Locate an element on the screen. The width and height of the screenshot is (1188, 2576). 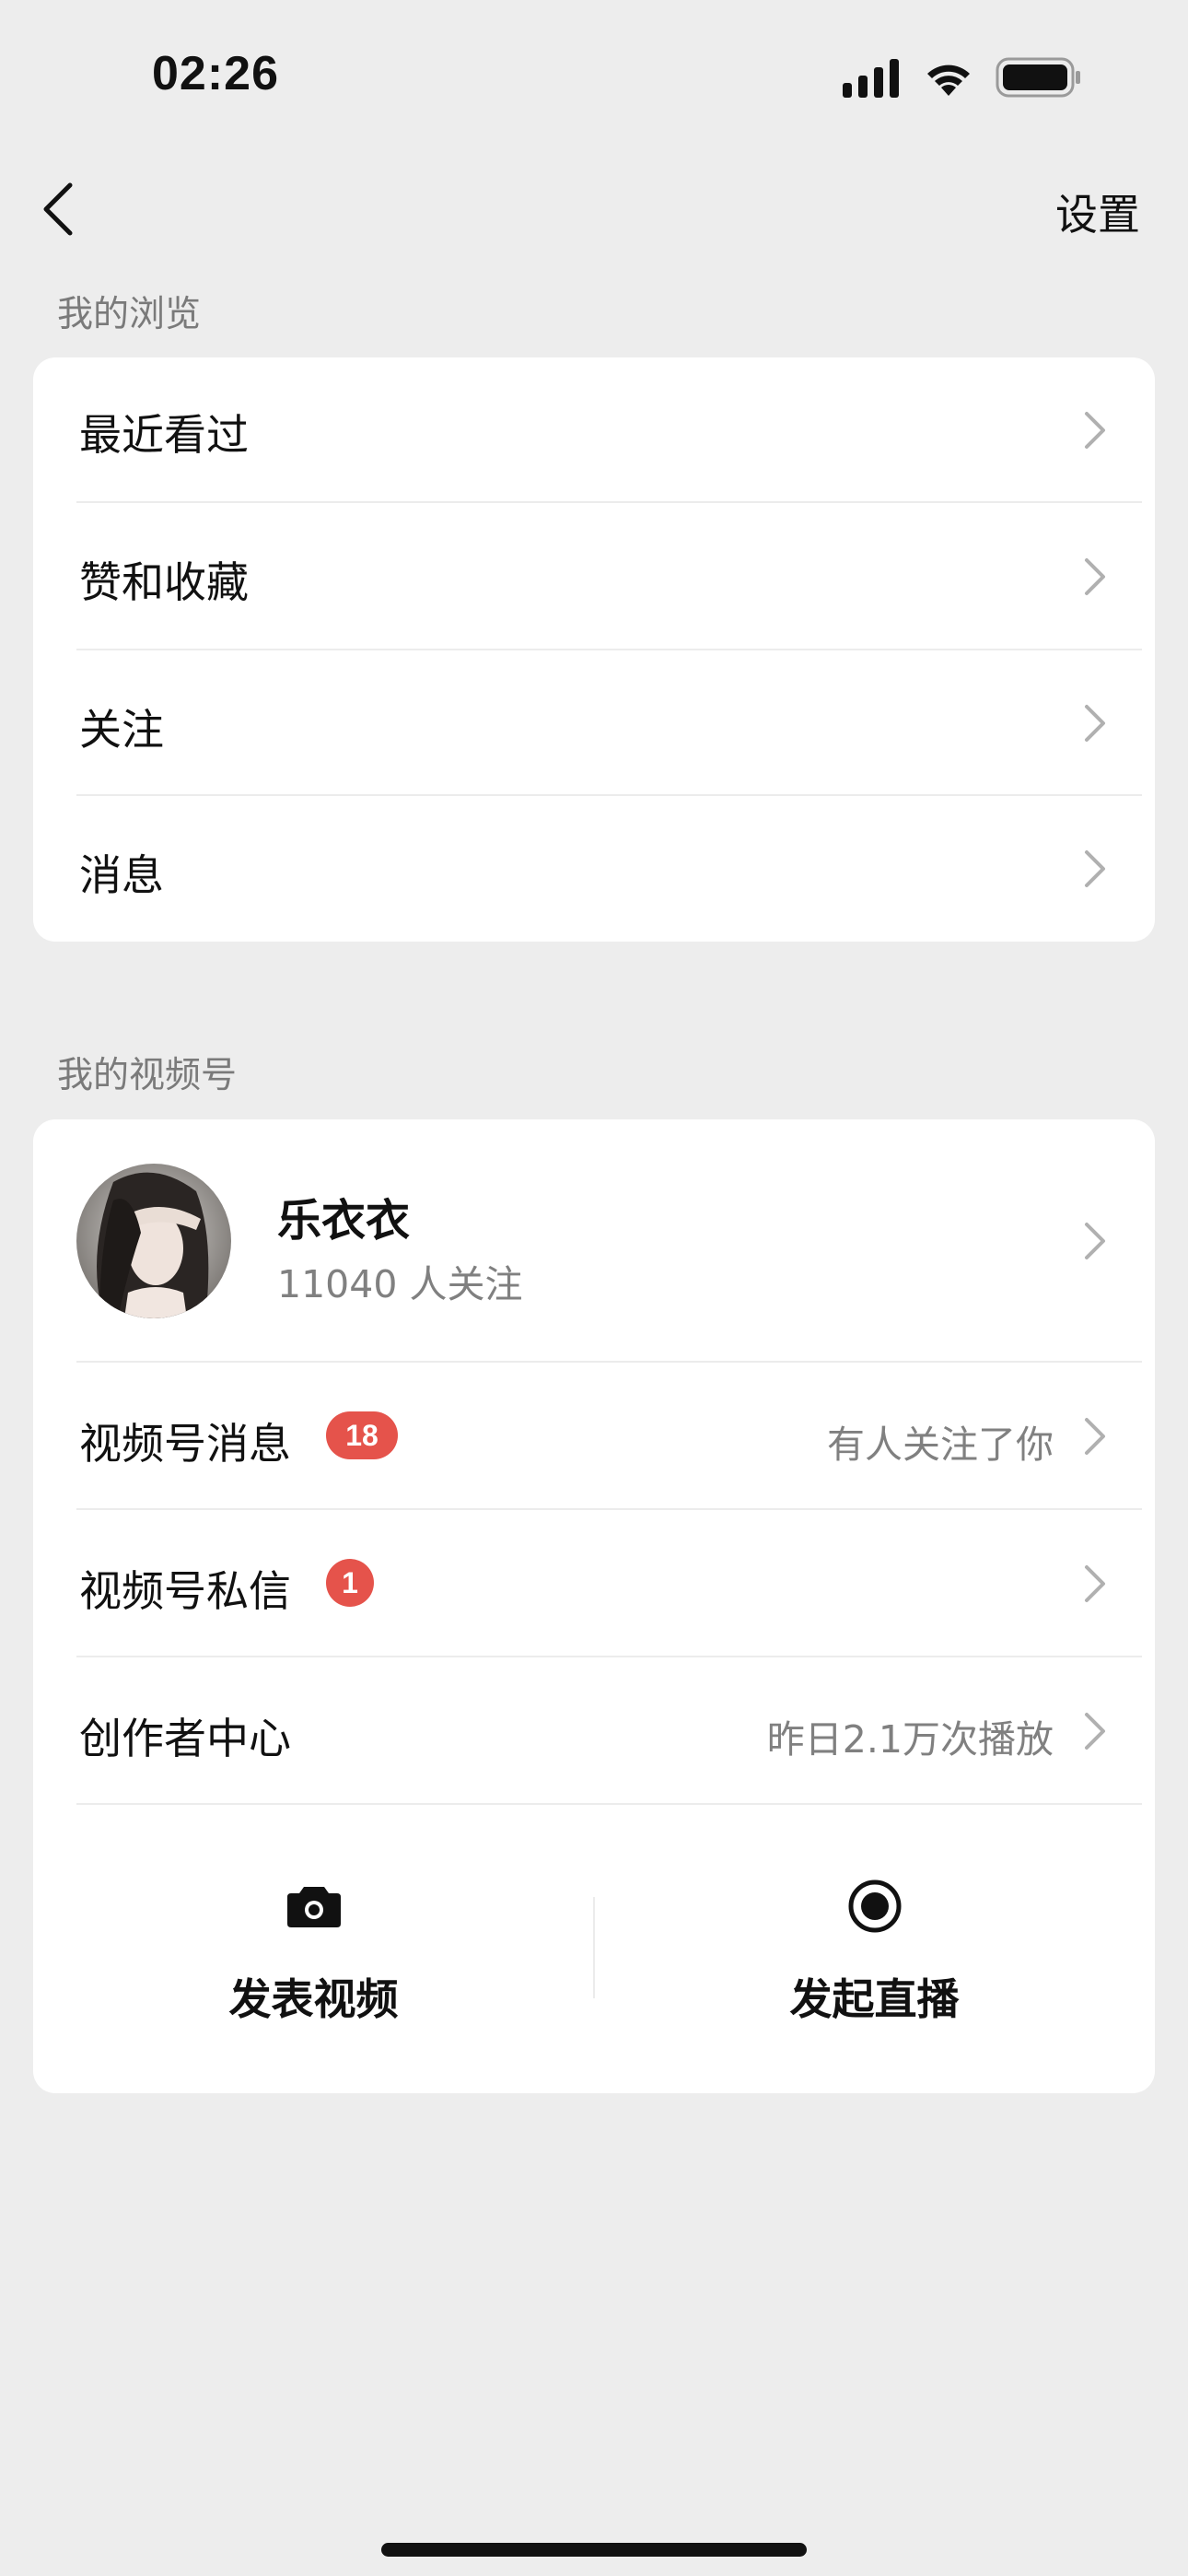
avatar is located at coordinates (153, 1241).